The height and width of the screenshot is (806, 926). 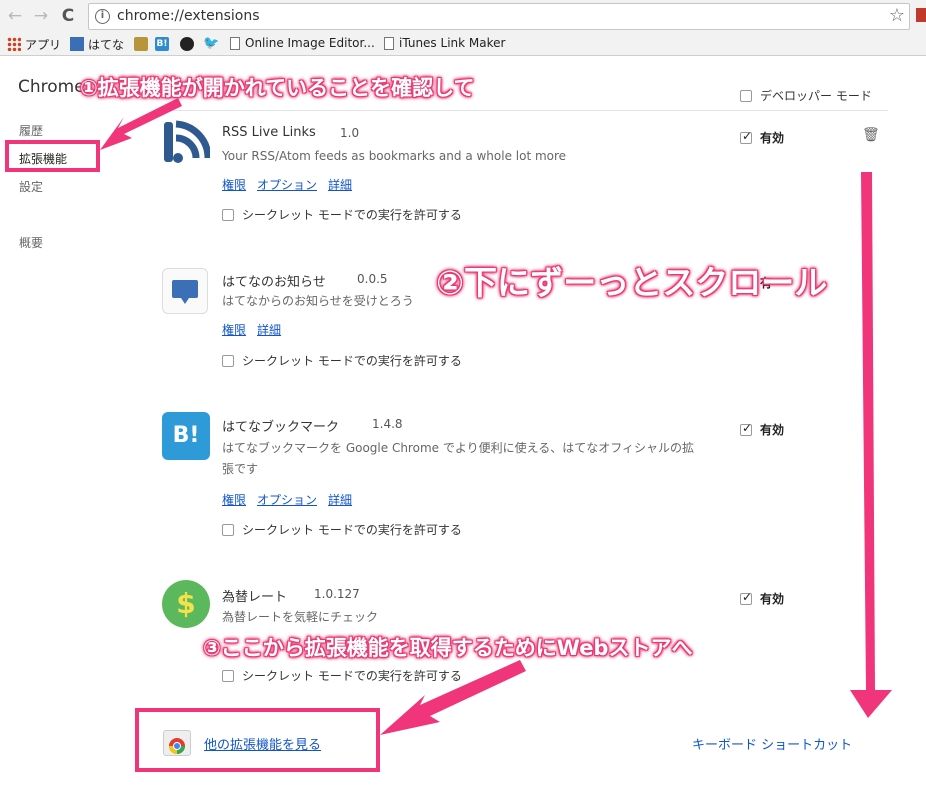 What do you see at coordinates (141, 124) in the screenshot?
I see `arrow-step1` at bounding box center [141, 124].